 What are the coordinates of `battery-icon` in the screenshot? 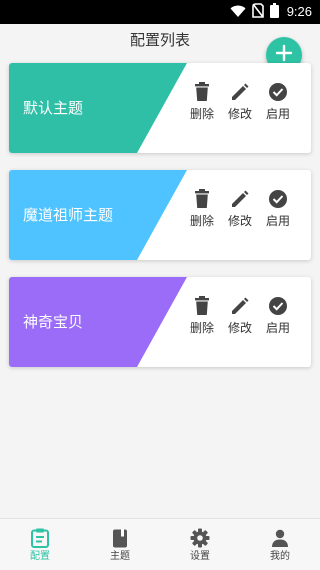 It's located at (274, 12).